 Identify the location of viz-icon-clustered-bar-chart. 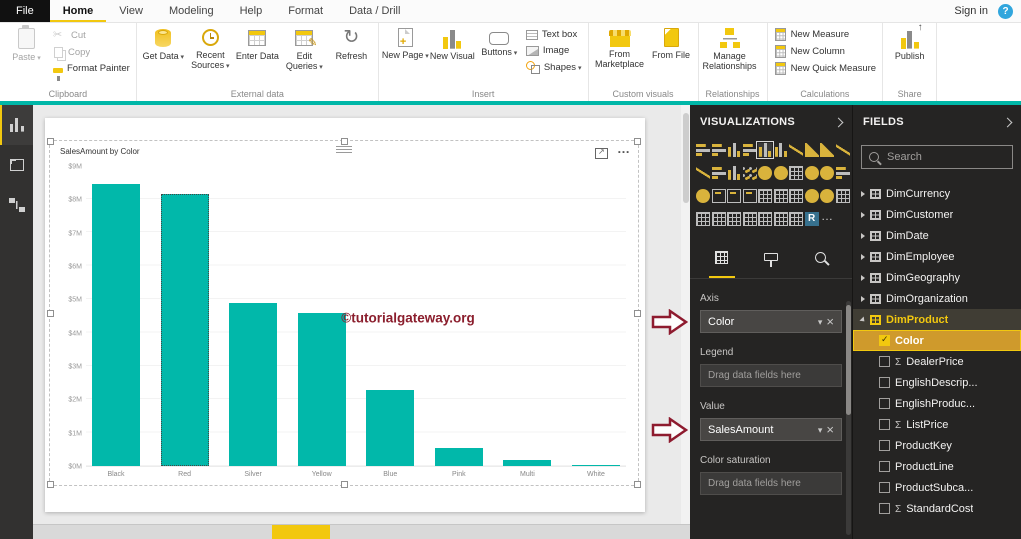
(718, 150).